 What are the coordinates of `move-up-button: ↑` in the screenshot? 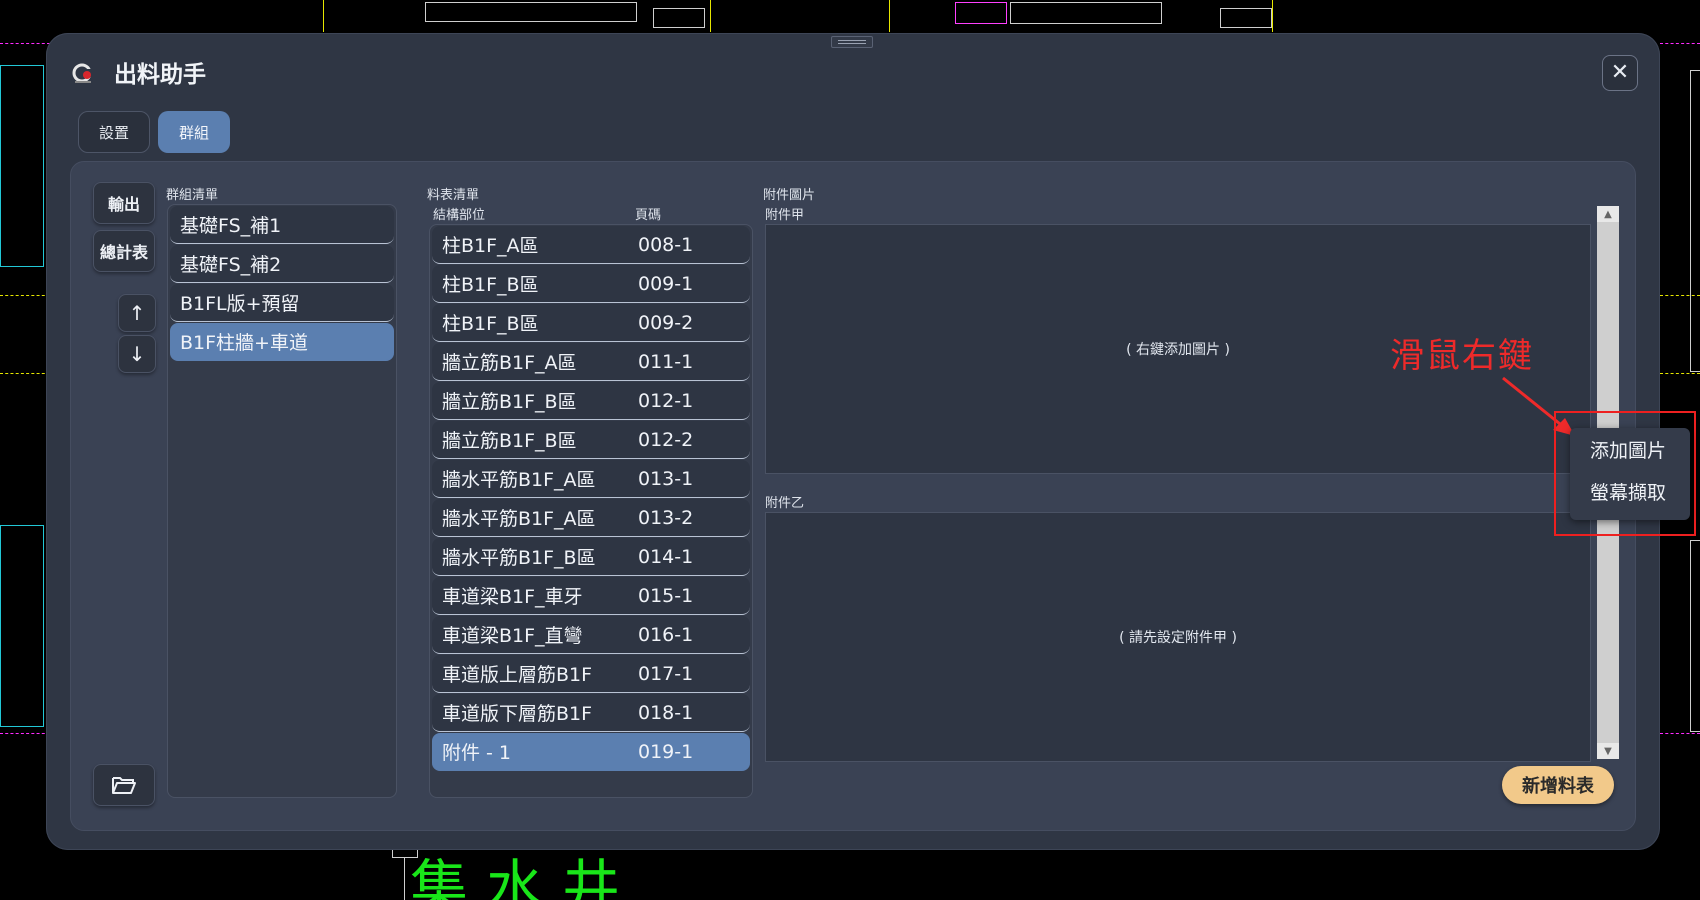 It's located at (137, 313).